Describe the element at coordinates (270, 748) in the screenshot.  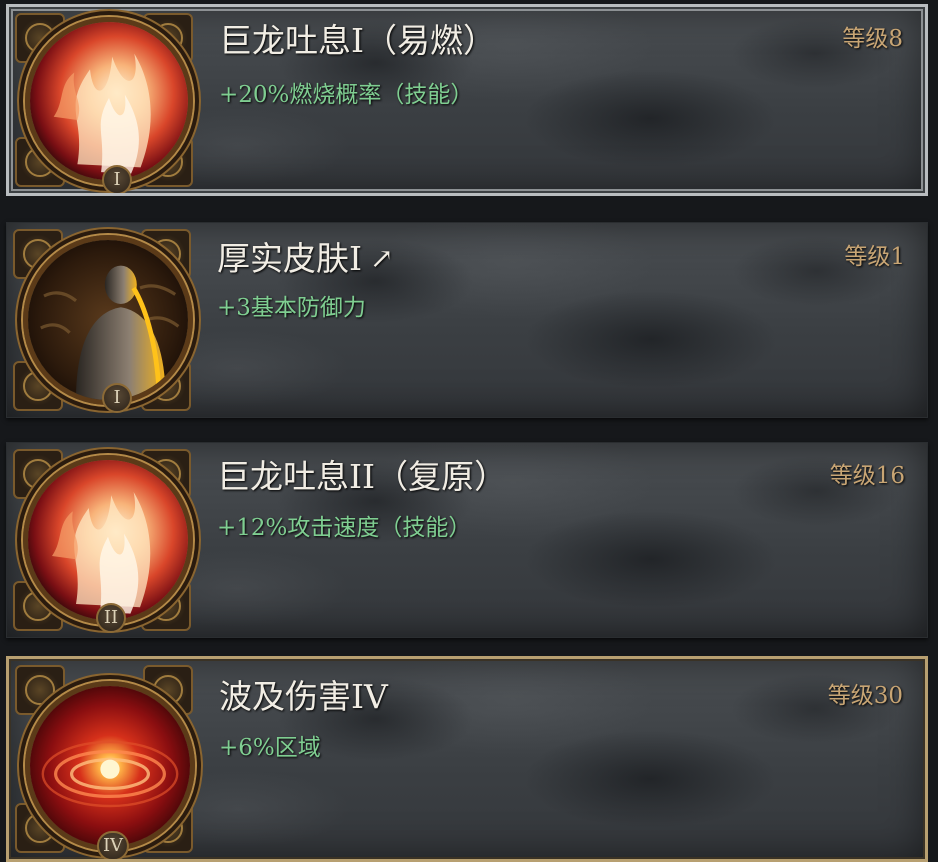
I see `skill-bonus: +6%区域` at that location.